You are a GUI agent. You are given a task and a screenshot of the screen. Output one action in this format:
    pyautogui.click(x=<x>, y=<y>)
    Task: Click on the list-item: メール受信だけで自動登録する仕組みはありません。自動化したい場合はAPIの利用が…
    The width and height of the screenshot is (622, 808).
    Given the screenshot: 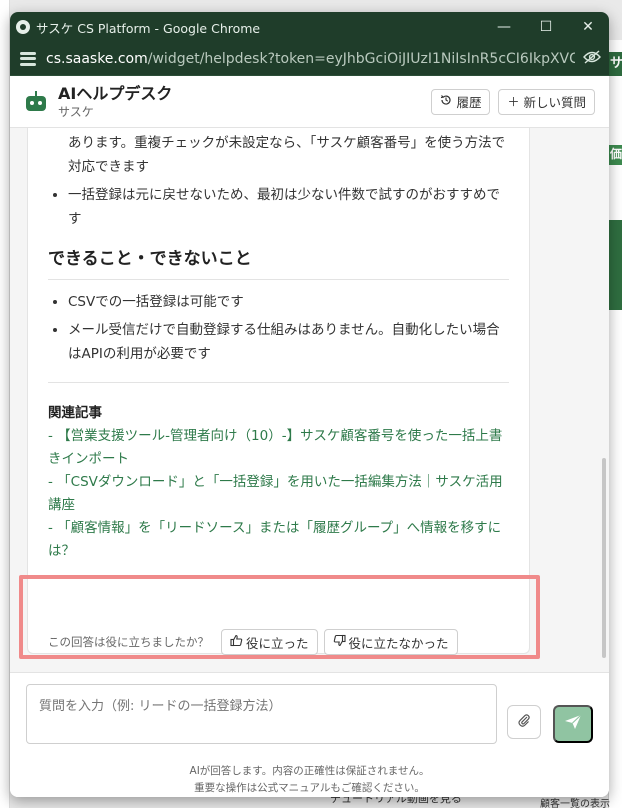 What is the action you would take?
    pyautogui.click(x=288, y=342)
    